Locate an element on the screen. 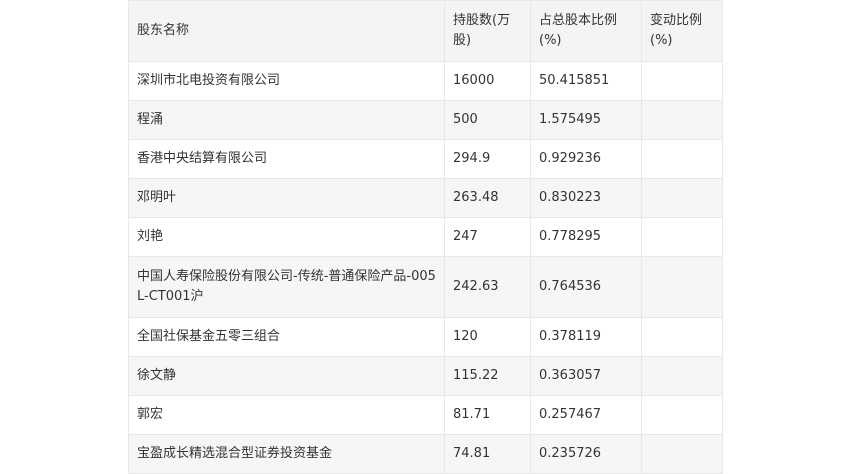 This screenshot has width=850, height=474. cell-shares: 120 is located at coordinates (487, 337).